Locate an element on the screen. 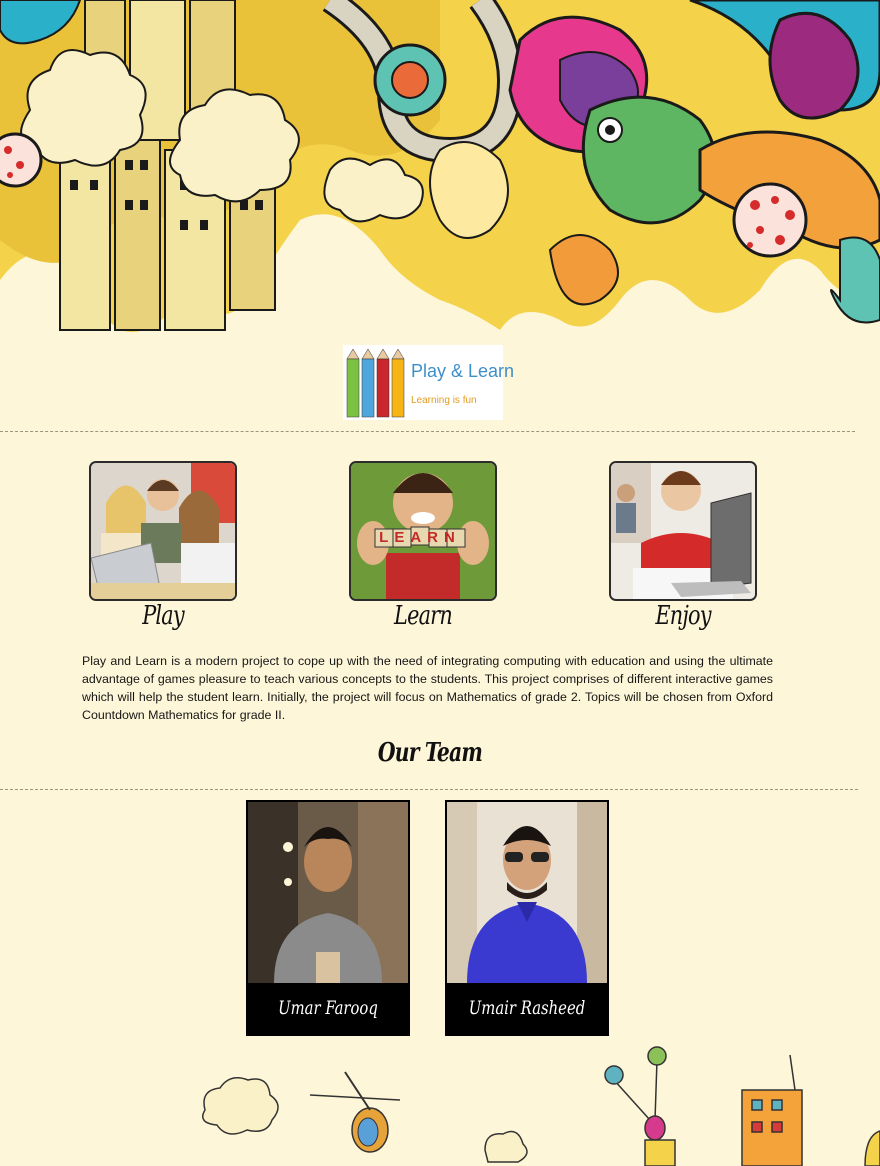 This screenshot has height=1166, width=880. team-member-card: Umair Rasheed is located at coordinates (527, 918).